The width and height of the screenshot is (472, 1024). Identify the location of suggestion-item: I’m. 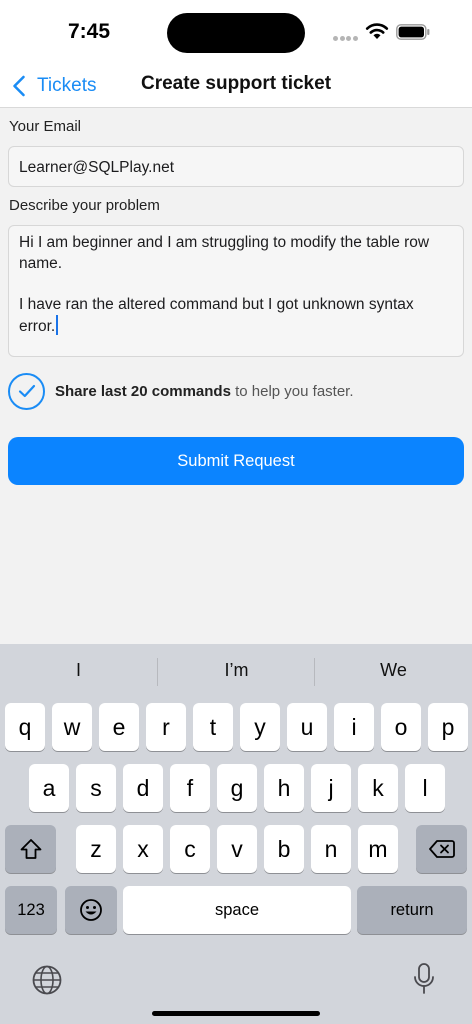
(236, 670).